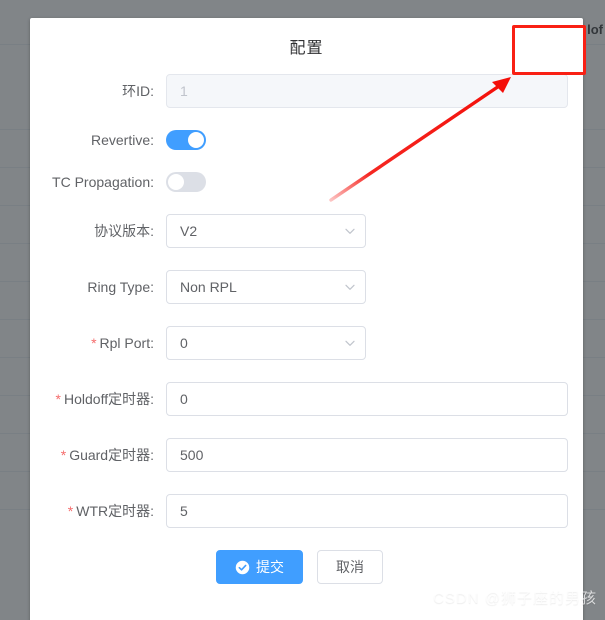 The width and height of the screenshot is (605, 620). I want to click on form-row-tc-propagation: TC Propagation:, so click(306, 182).